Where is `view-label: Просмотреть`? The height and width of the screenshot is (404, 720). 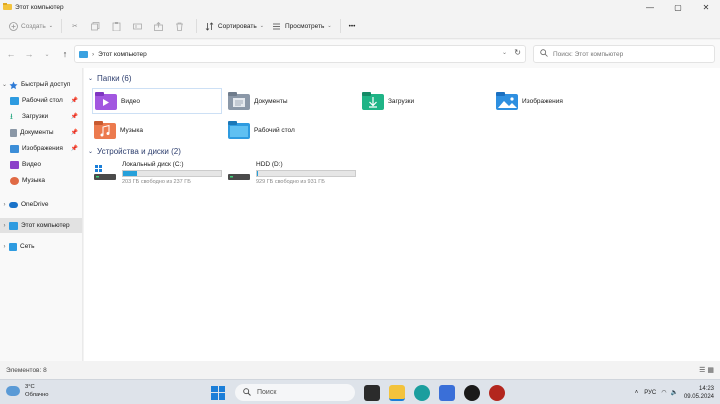 view-label: Просмотреть is located at coordinates (304, 26).